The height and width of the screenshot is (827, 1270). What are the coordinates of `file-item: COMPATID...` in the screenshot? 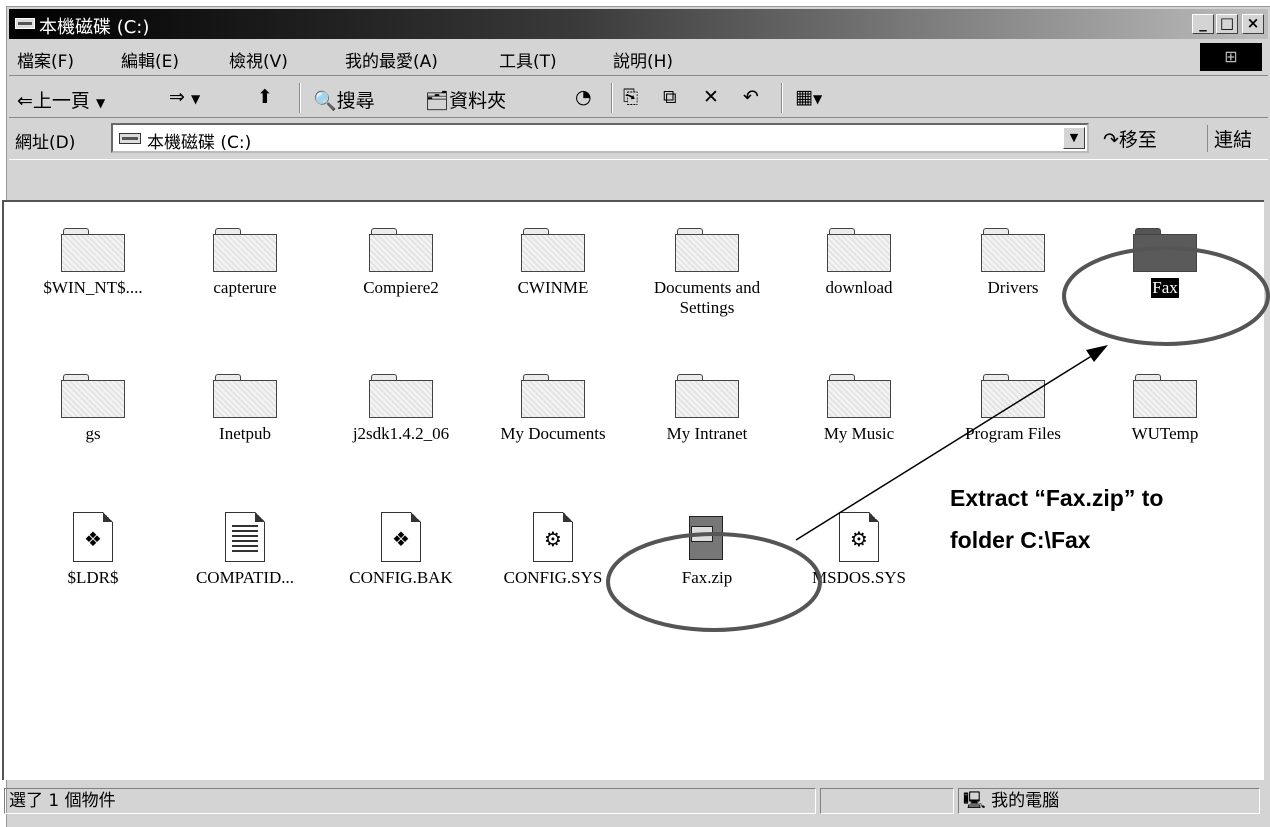 It's located at (245, 550).